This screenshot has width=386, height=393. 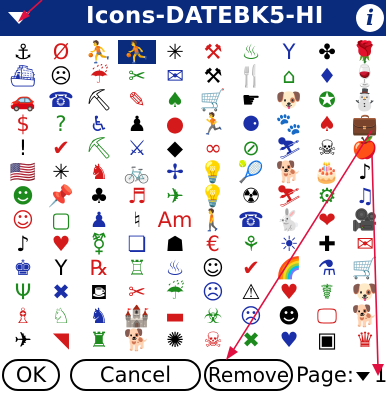 I want to click on icon-cell: ⚙, so click(x=327, y=196).